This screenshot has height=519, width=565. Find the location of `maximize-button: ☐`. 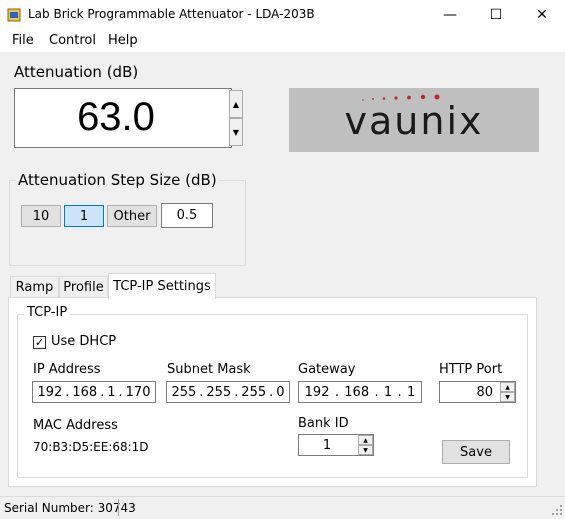

maximize-button: ☐ is located at coordinates (496, 15).